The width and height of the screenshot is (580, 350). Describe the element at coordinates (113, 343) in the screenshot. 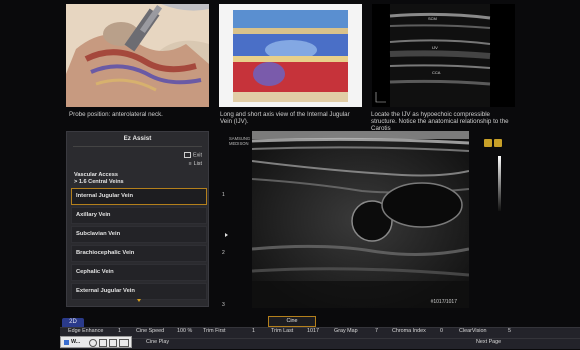

I see `volume-icon` at that location.